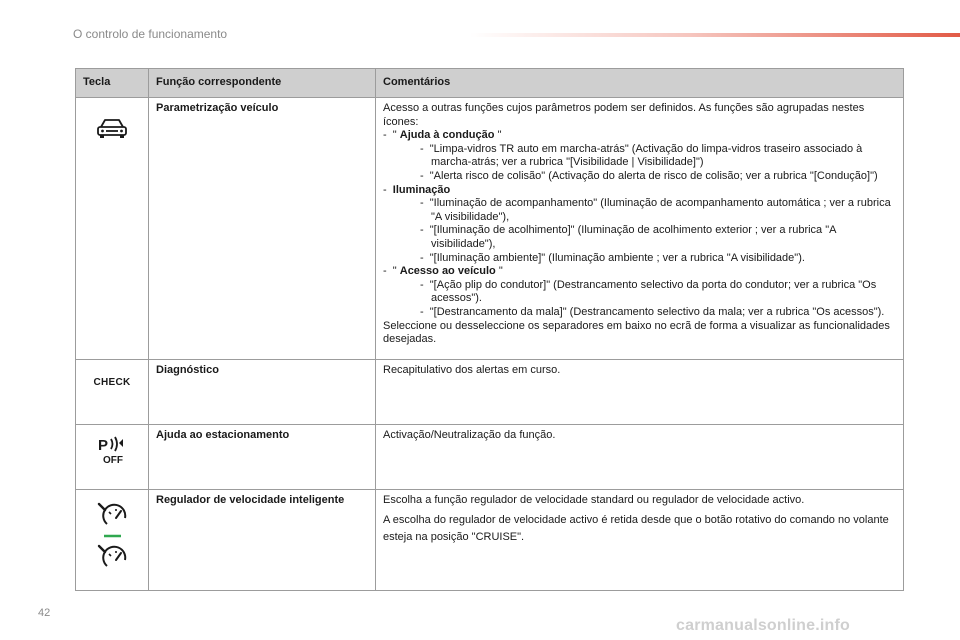  Describe the element at coordinates (112, 128) in the screenshot. I see `car-icon` at that location.